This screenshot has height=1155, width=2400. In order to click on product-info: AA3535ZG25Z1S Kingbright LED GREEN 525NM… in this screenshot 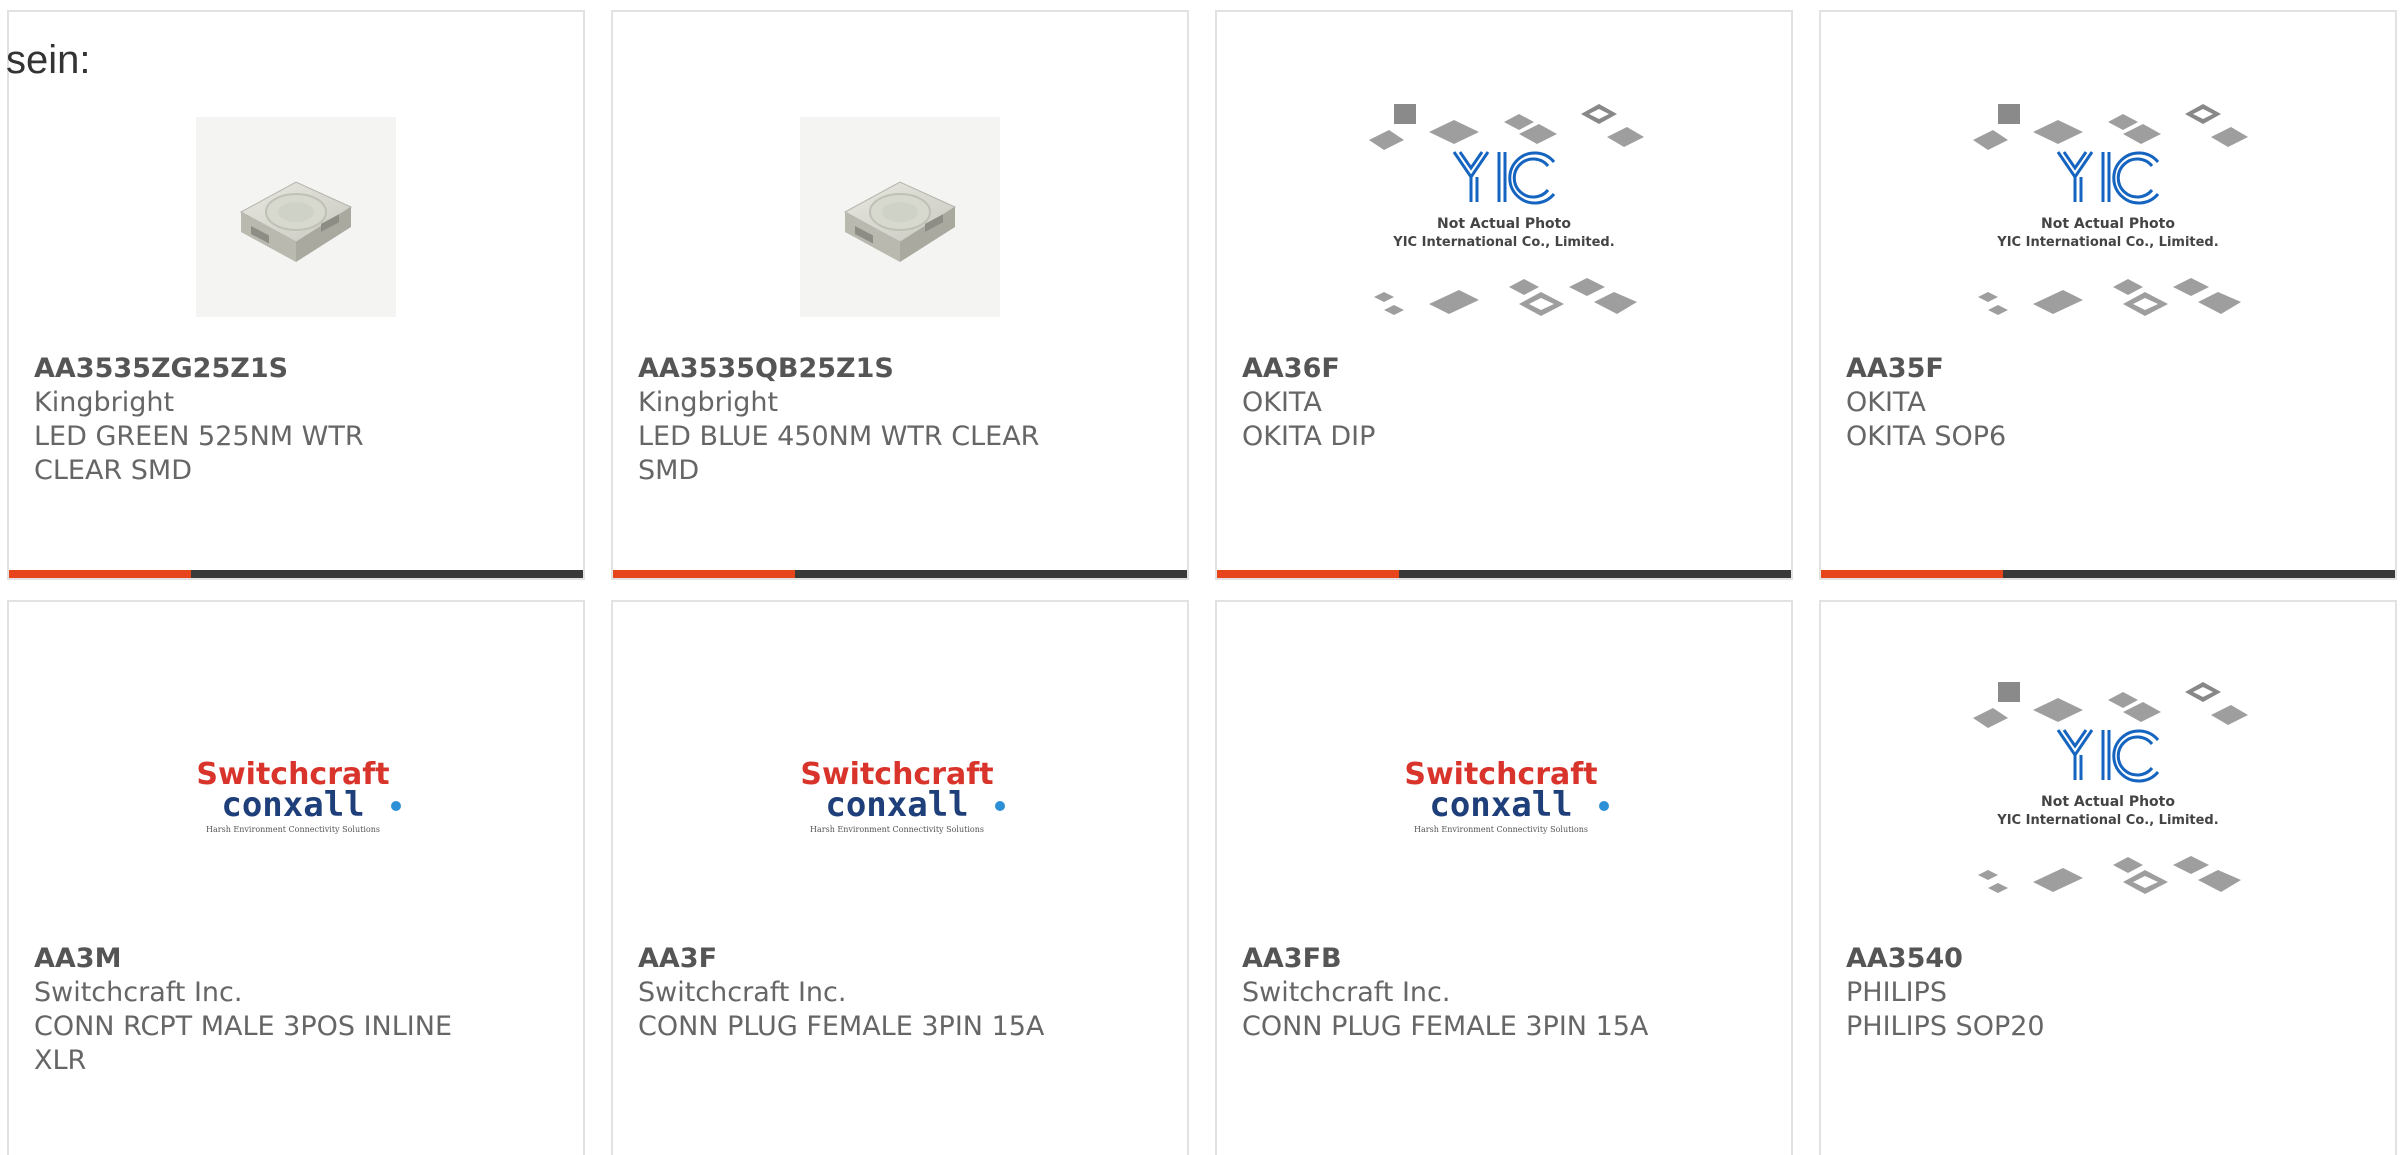, I will do `click(296, 420)`.